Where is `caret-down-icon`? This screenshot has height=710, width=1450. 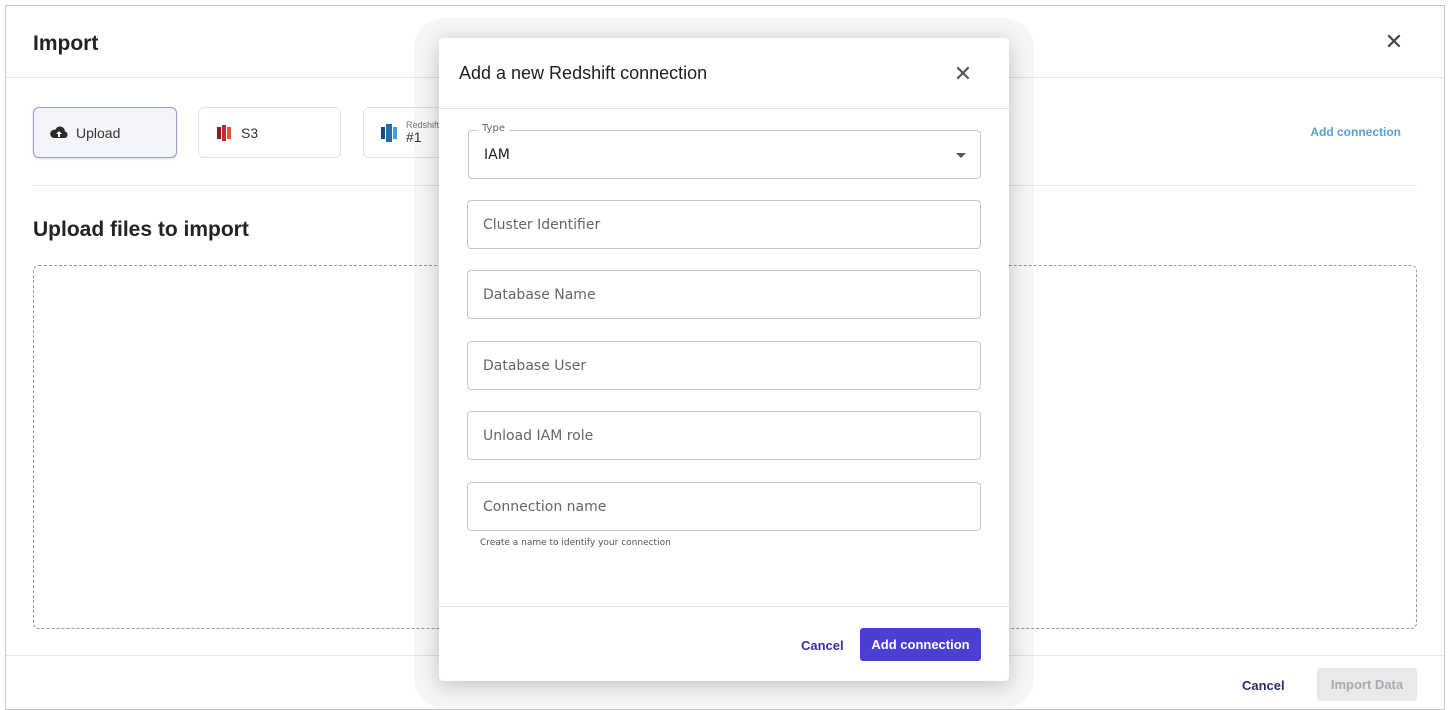
caret-down-icon is located at coordinates (961, 155).